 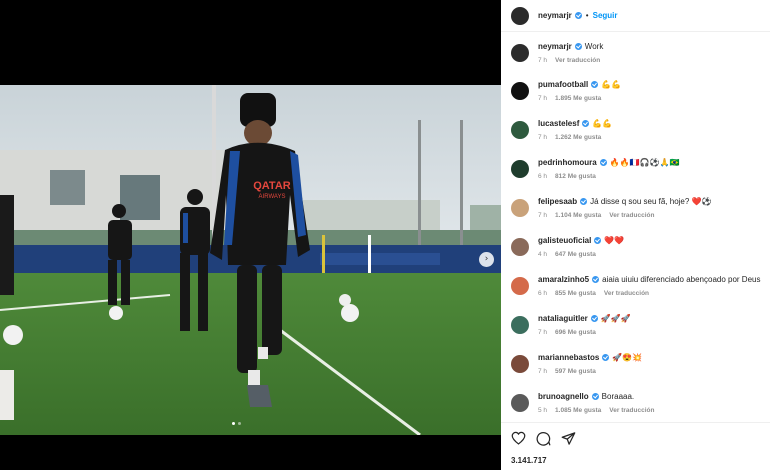 I want to click on commenter-username: neymarjr, so click(x=555, y=46).